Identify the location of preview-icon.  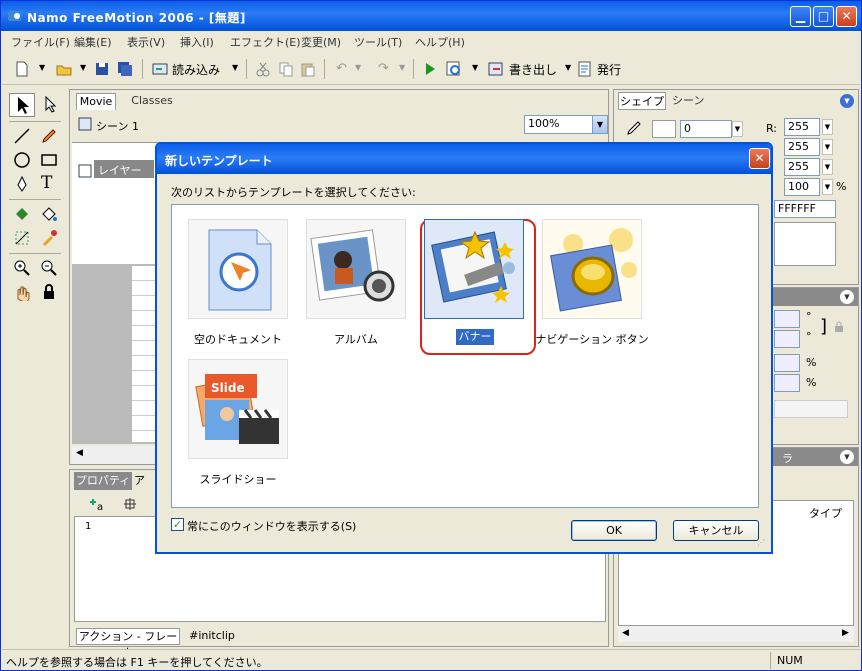
(454, 69).